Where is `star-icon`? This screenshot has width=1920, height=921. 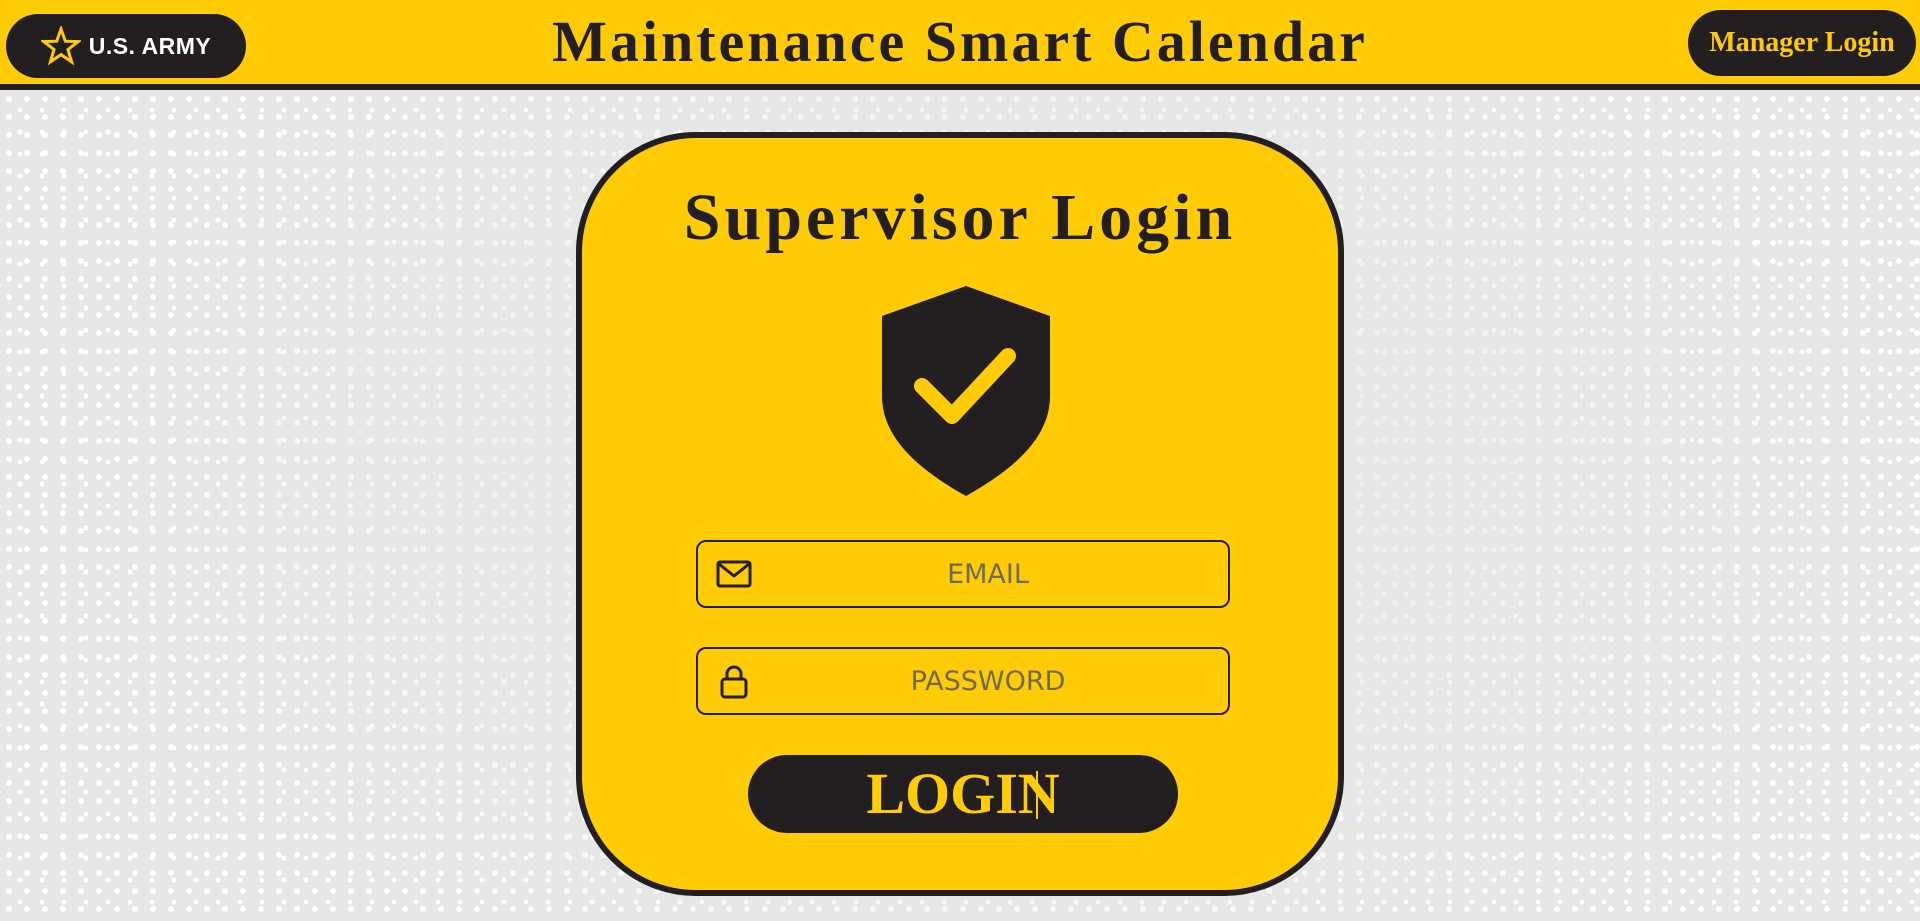
star-icon is located at coordinates (60, 46).